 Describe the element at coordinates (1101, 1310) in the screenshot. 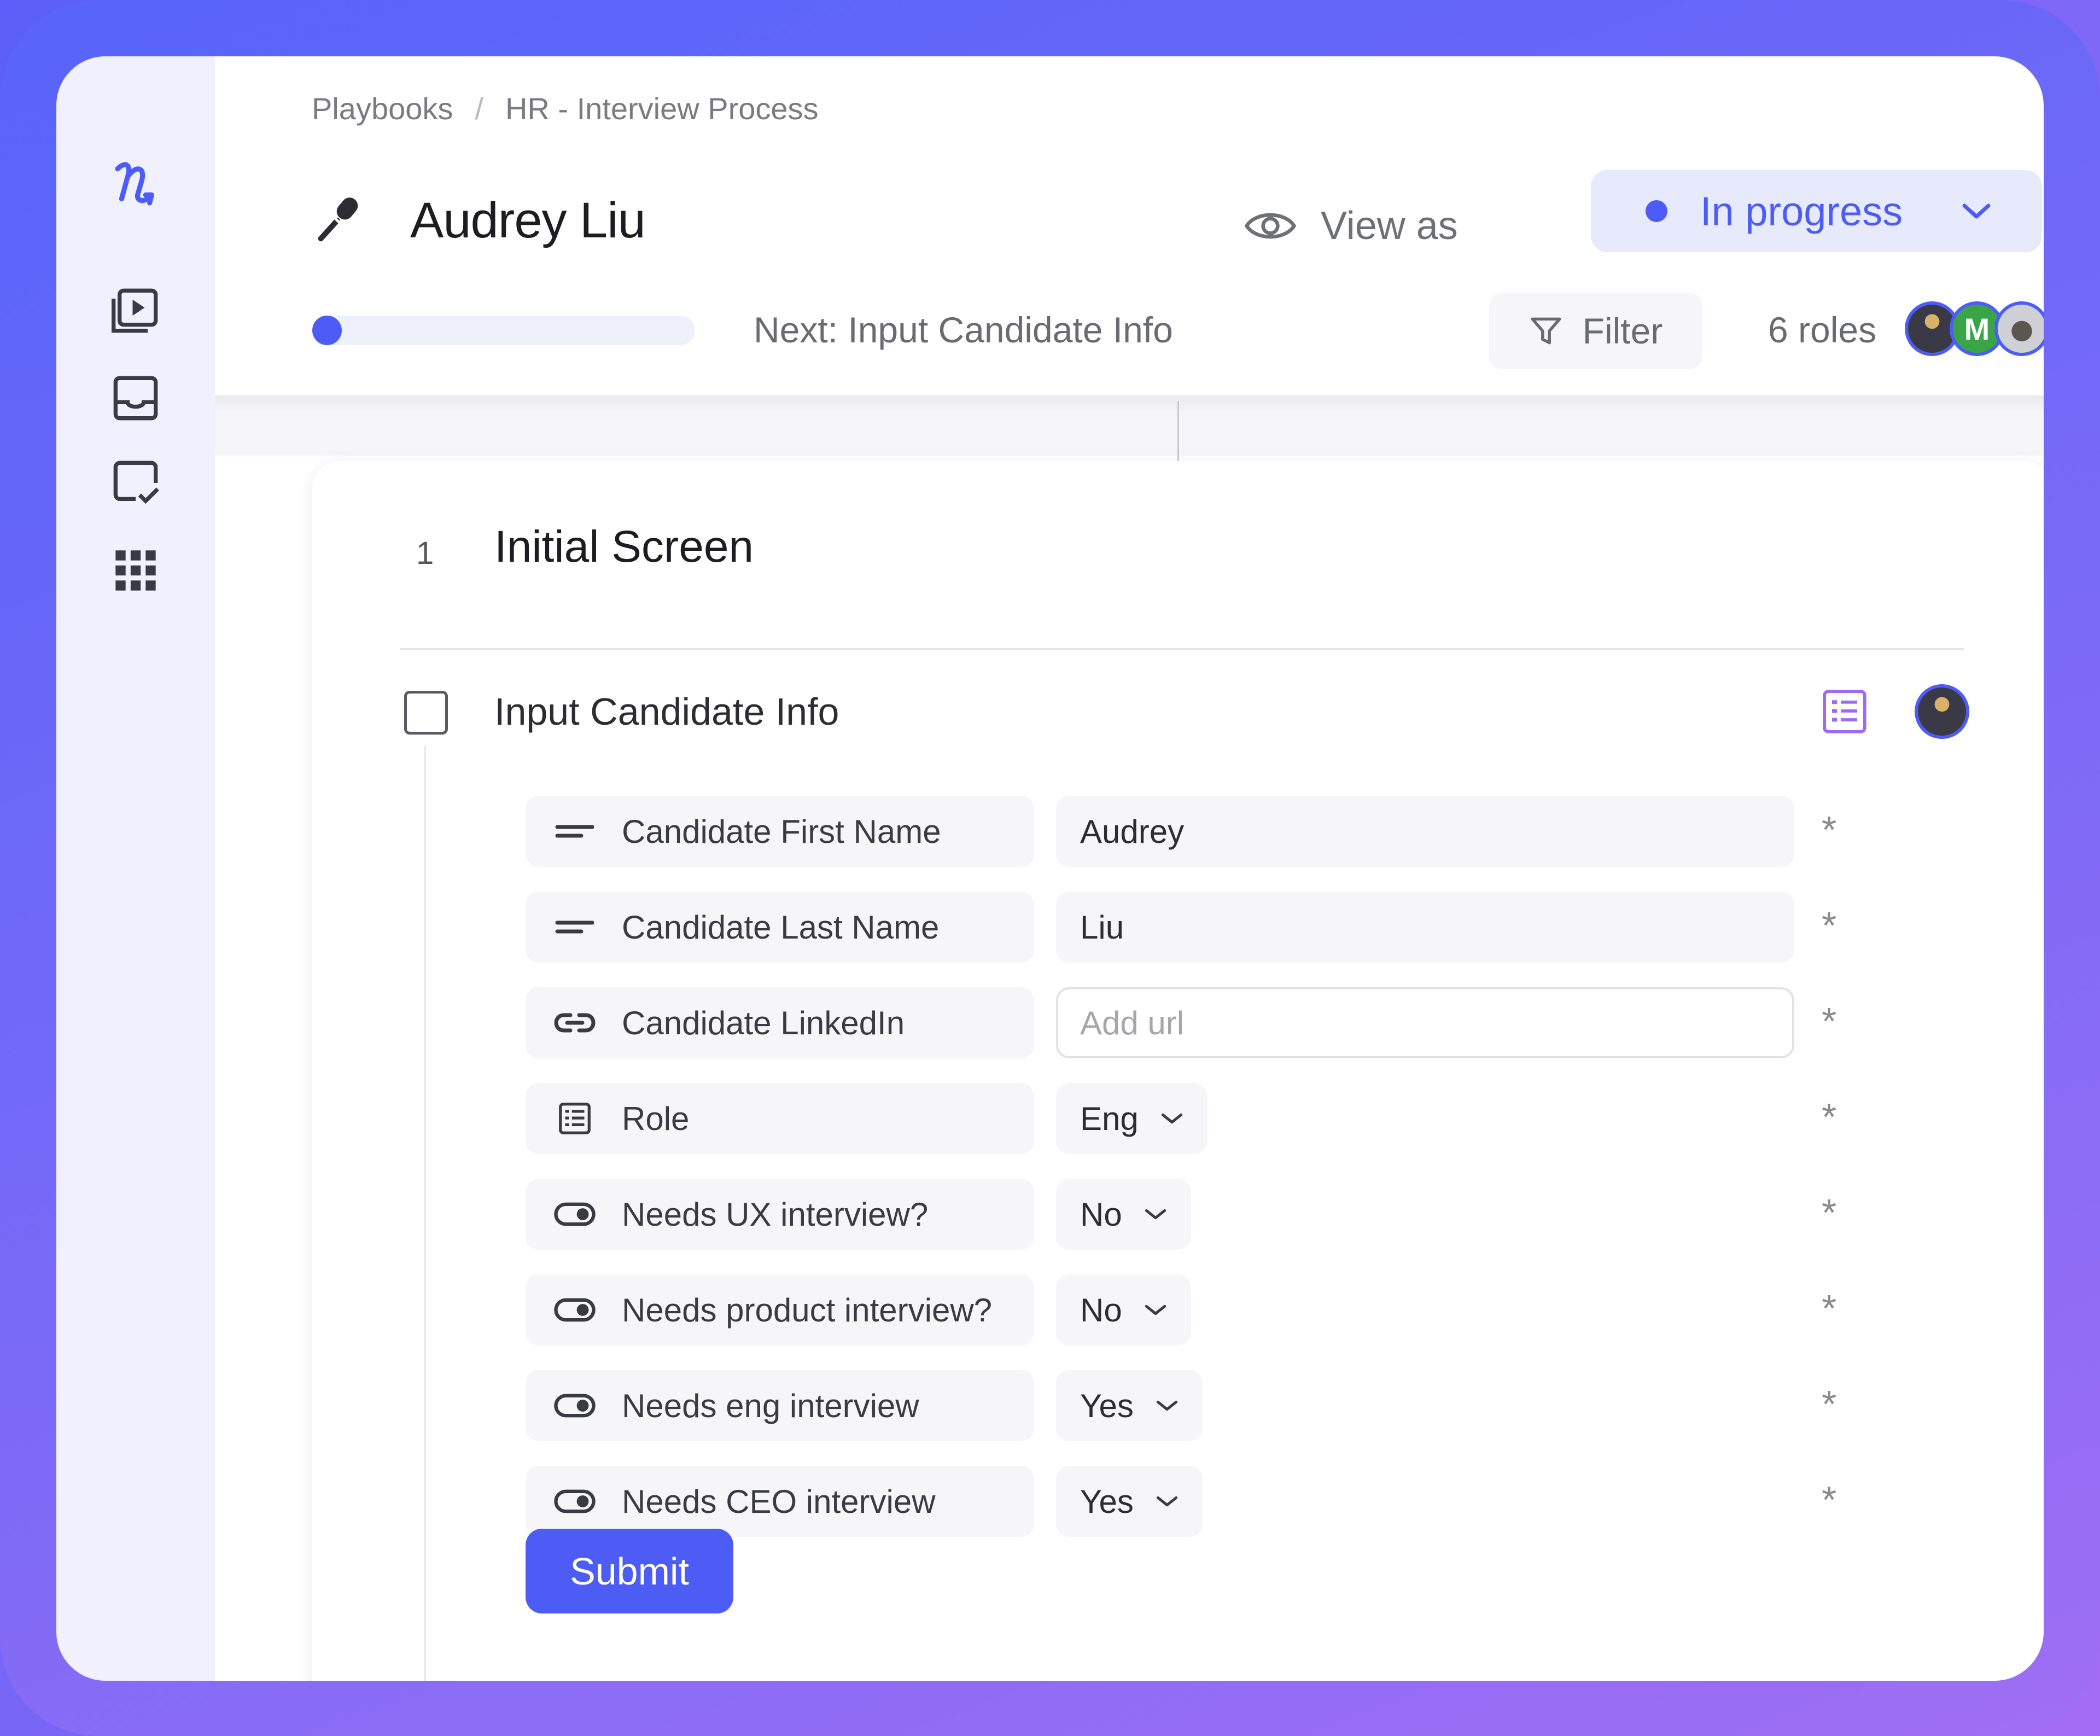

I see `product-interview-value: No` at that location.